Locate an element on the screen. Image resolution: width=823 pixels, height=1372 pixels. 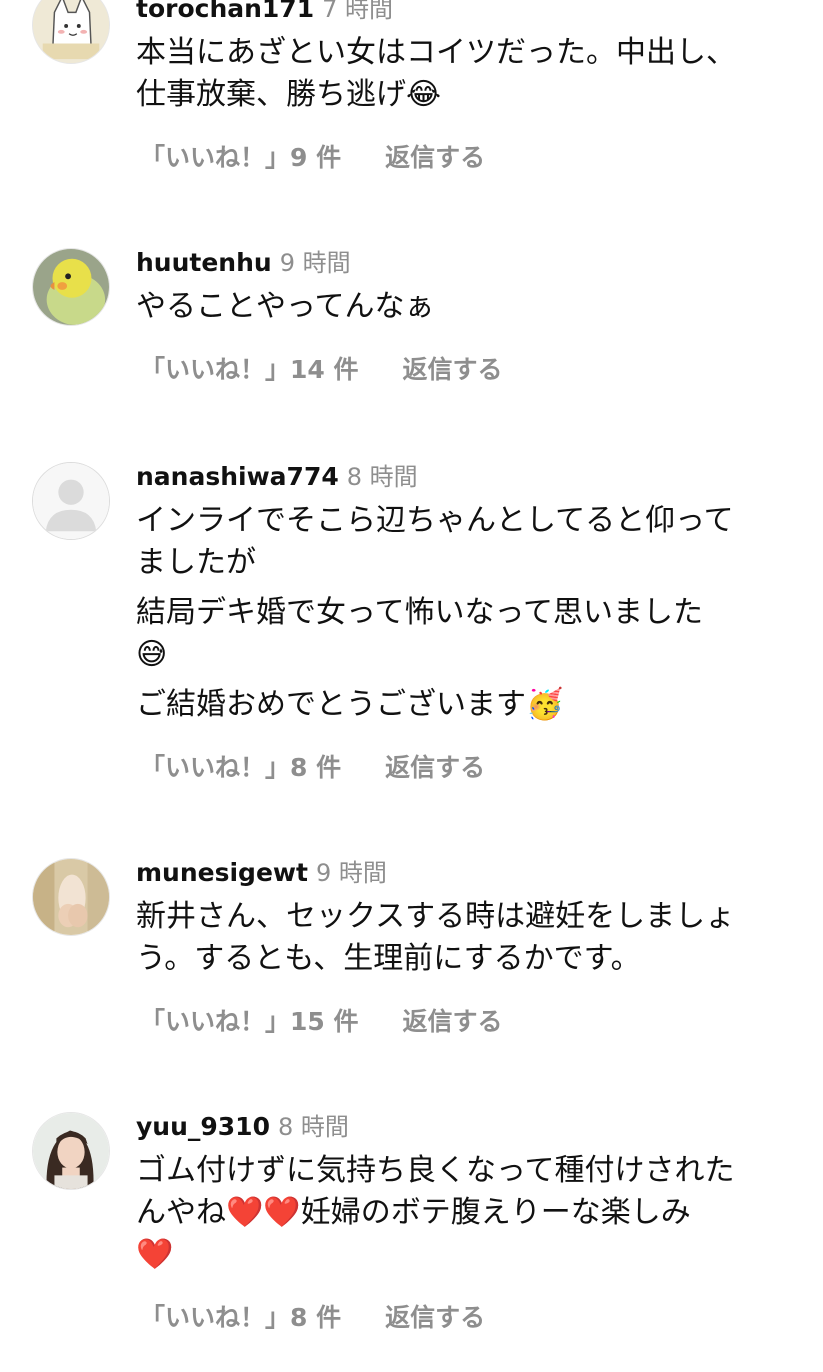
comment-line: 結局デキ婚で女って怖いなって思いました is located at coordinates (419, 612).